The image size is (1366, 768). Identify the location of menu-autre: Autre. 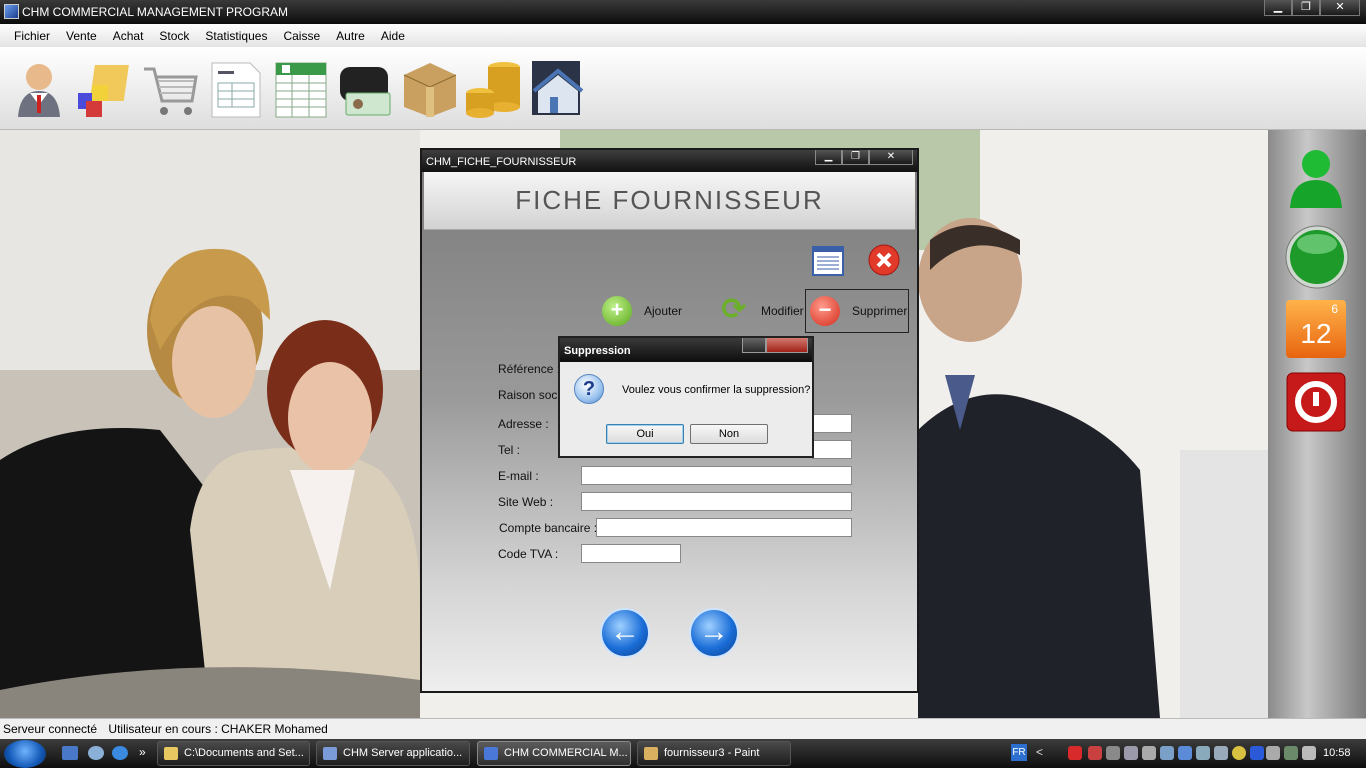
(350, 36).